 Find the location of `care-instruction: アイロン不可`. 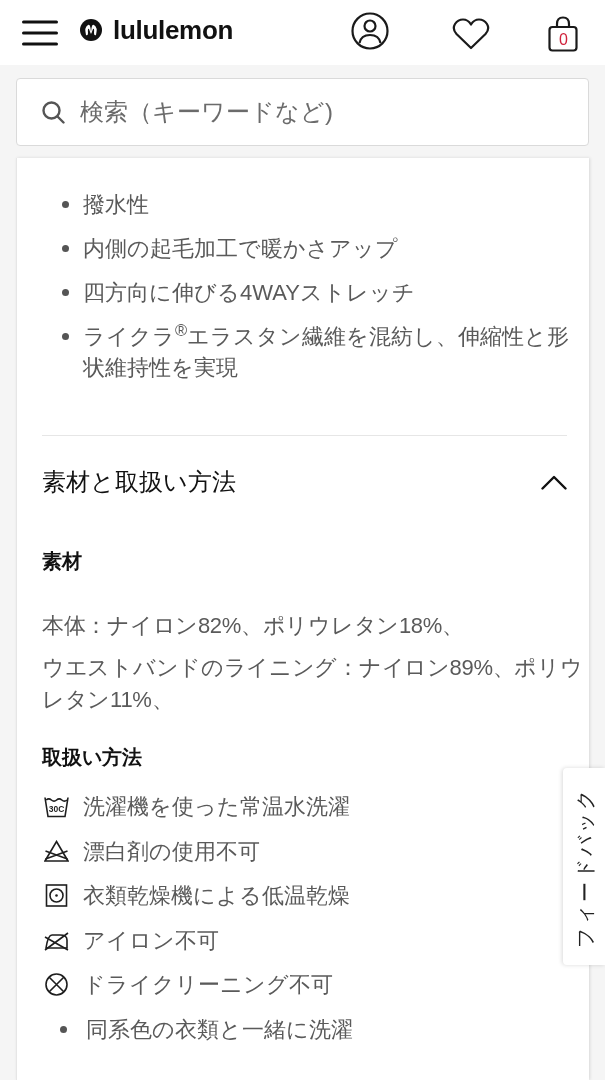

care-instruction: アイロン不可 is located at coordinates (151, 940).